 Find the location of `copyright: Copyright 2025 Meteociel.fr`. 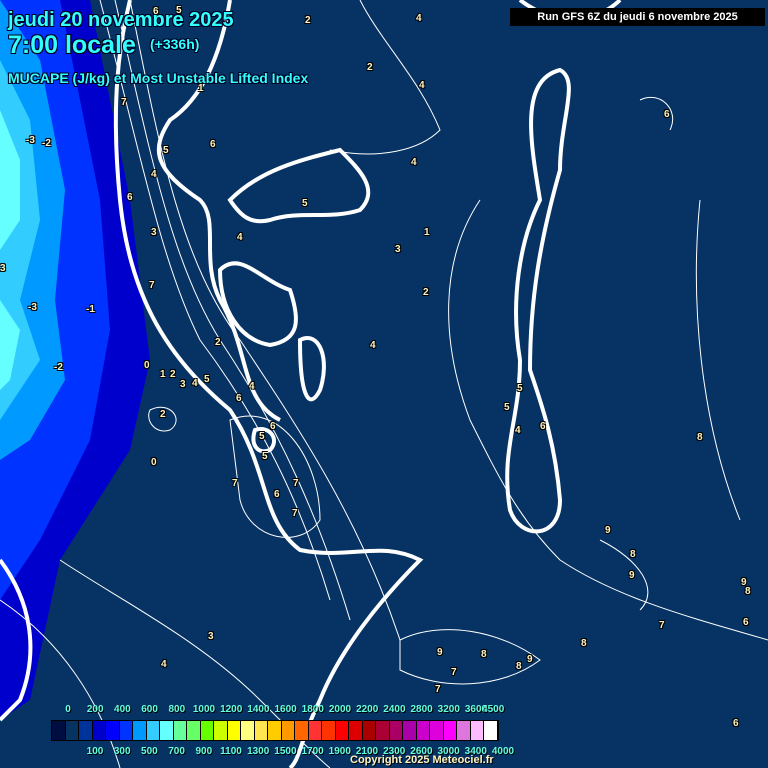

copyright: Copyright 2025 Meteociel.fr is located at coordinates (422, 760).